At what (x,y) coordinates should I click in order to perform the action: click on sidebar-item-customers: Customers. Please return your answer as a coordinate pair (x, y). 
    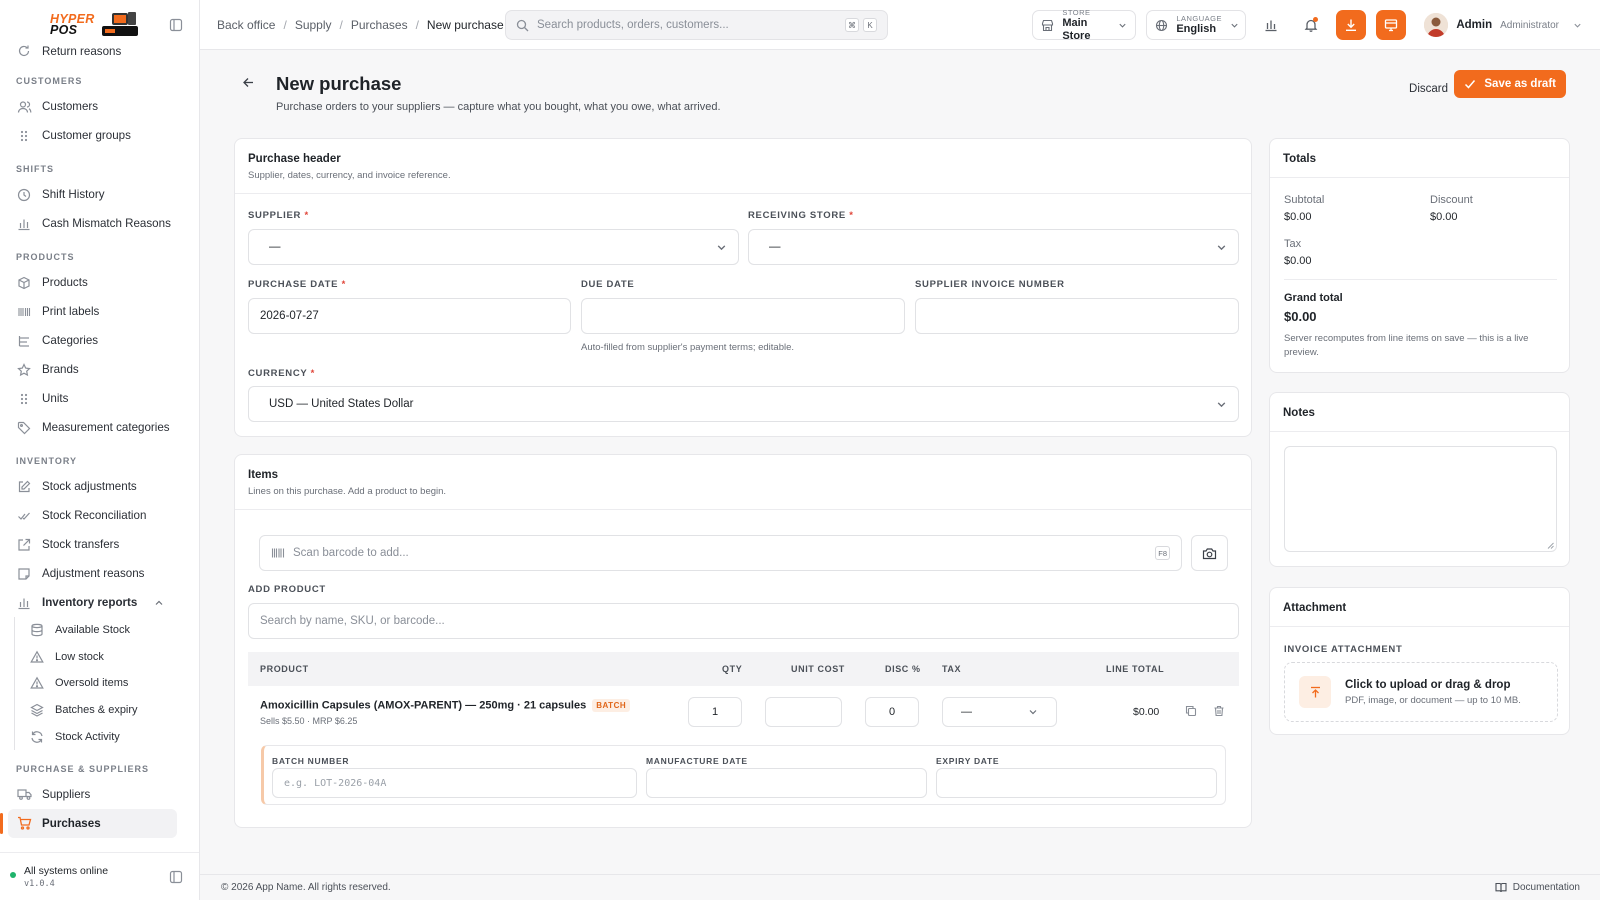
    Looking at the image, I should click on (99, 106).